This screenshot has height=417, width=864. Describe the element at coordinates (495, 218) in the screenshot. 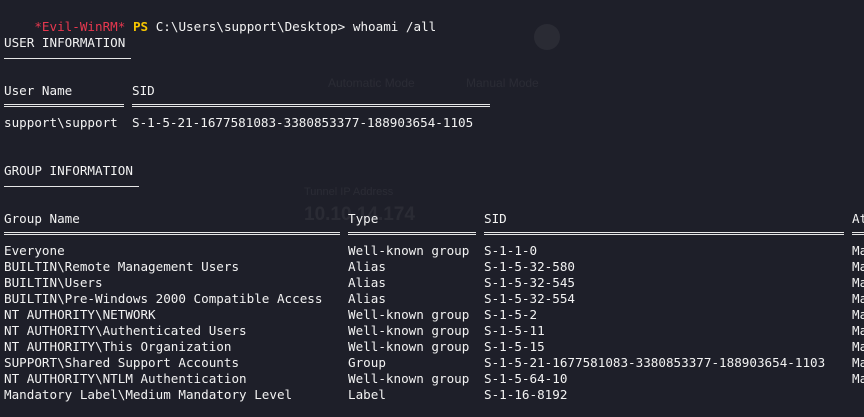

I see `group-col-sid-header: SID` at that location.